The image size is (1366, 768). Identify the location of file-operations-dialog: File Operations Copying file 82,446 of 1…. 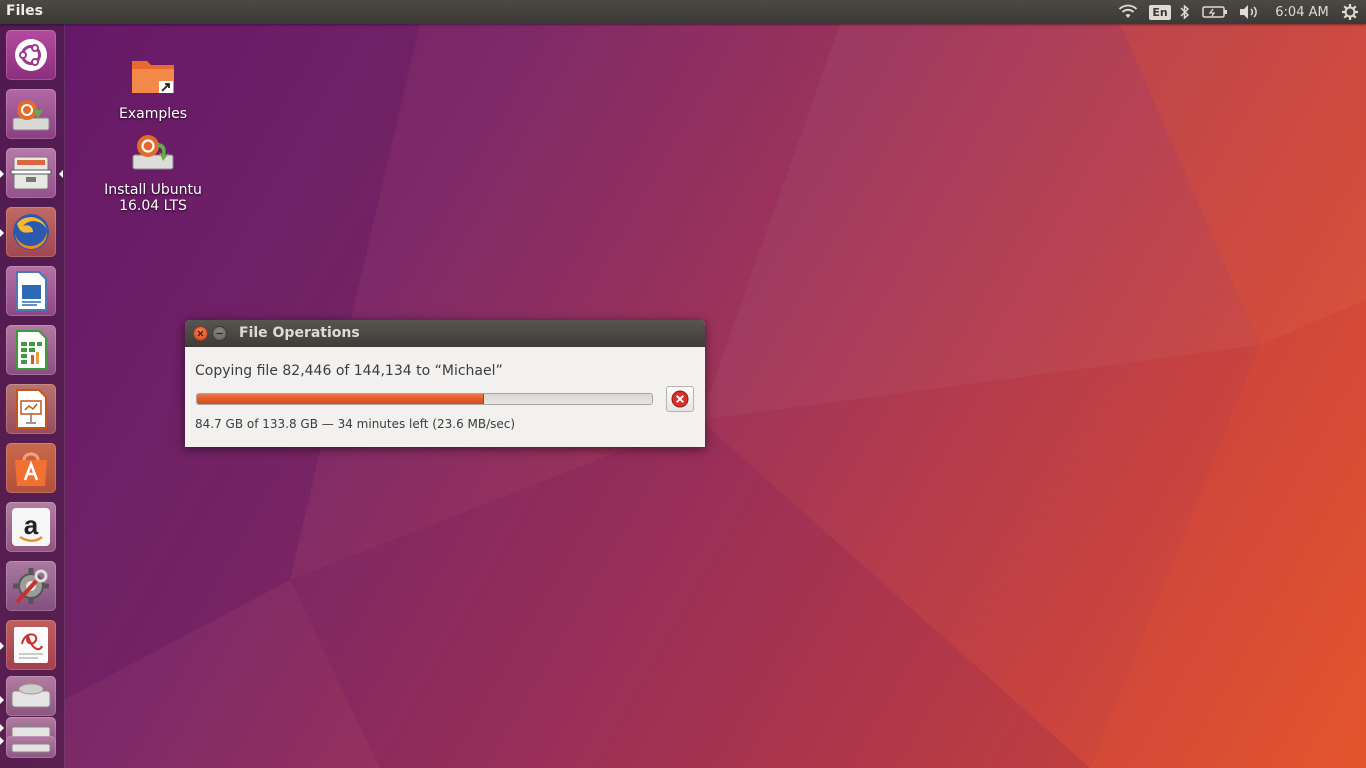
(445, 383).